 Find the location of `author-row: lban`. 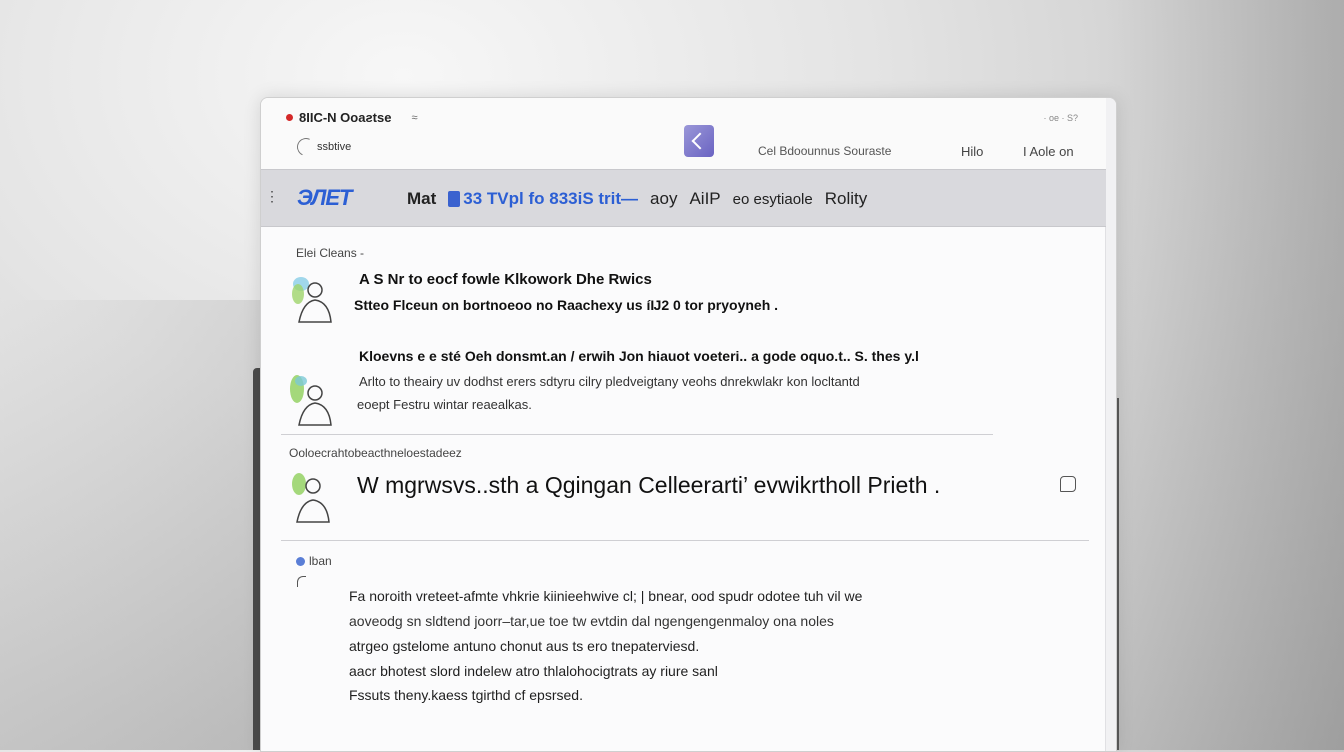

author-row: lban is located at coordinates (314, 561).